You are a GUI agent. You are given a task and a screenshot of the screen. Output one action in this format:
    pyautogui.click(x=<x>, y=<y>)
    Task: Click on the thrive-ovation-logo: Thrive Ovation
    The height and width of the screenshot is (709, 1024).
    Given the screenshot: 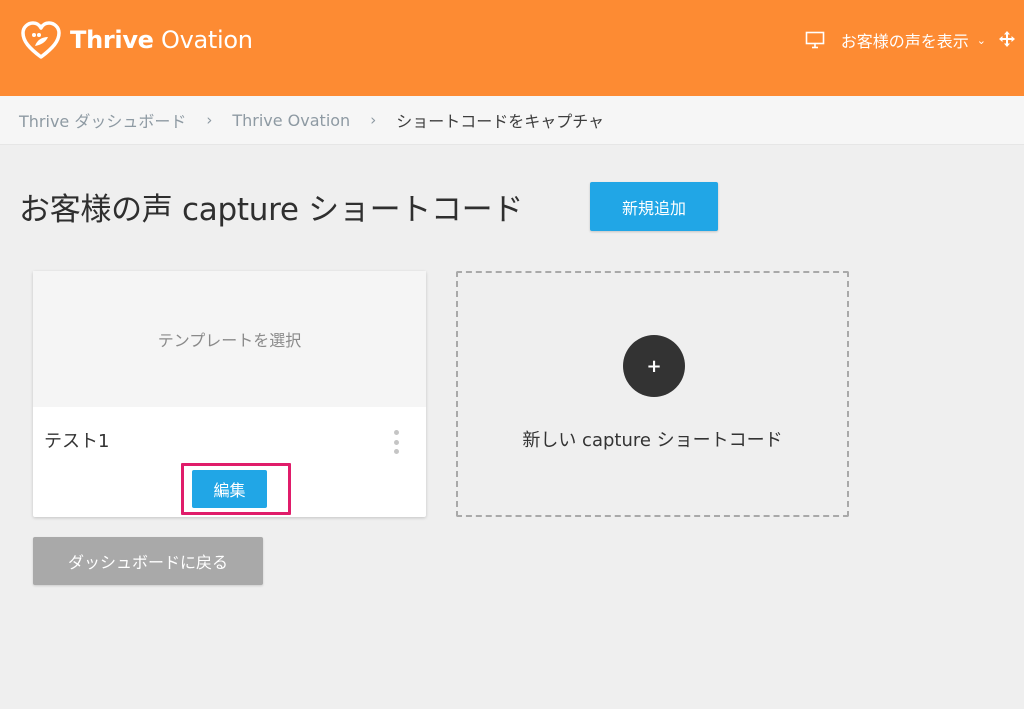 What is the action you would take?
    pyautogui.click(x=136, y=40)
    